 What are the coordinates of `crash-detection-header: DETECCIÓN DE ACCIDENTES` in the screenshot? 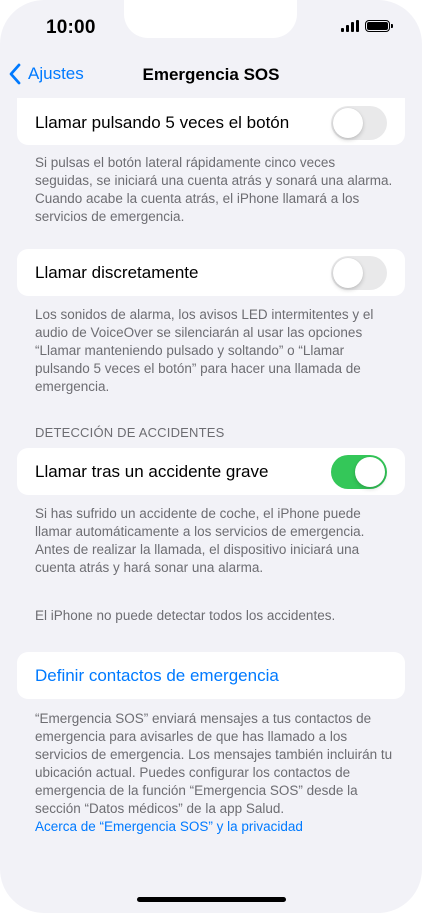 It's located at (130, 432).